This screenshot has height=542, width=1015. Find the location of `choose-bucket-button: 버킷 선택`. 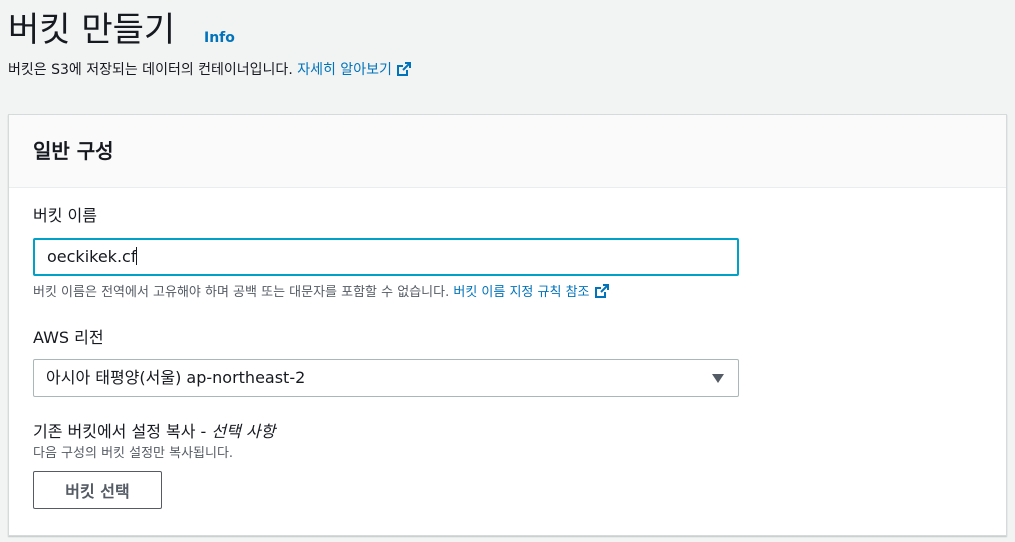

choose-bucket-button: 버킷 선택 is located at coordinates (97, 490).